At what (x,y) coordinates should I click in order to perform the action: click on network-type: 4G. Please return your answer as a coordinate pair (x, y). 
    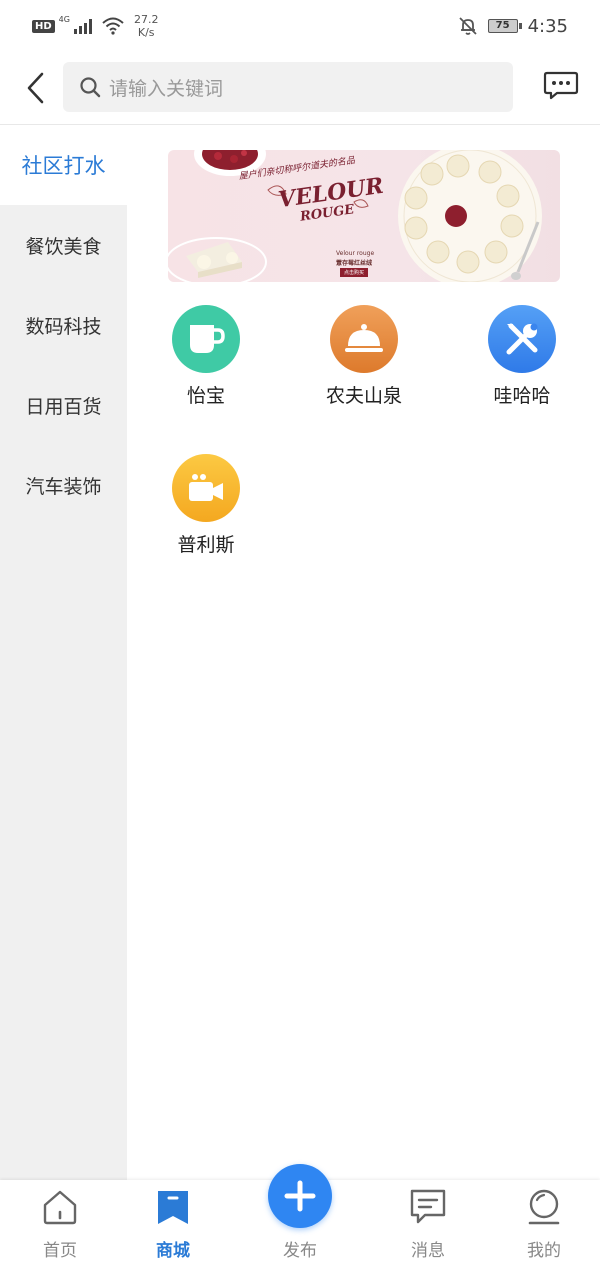
    Looking at the image, I should click on (64, 19).